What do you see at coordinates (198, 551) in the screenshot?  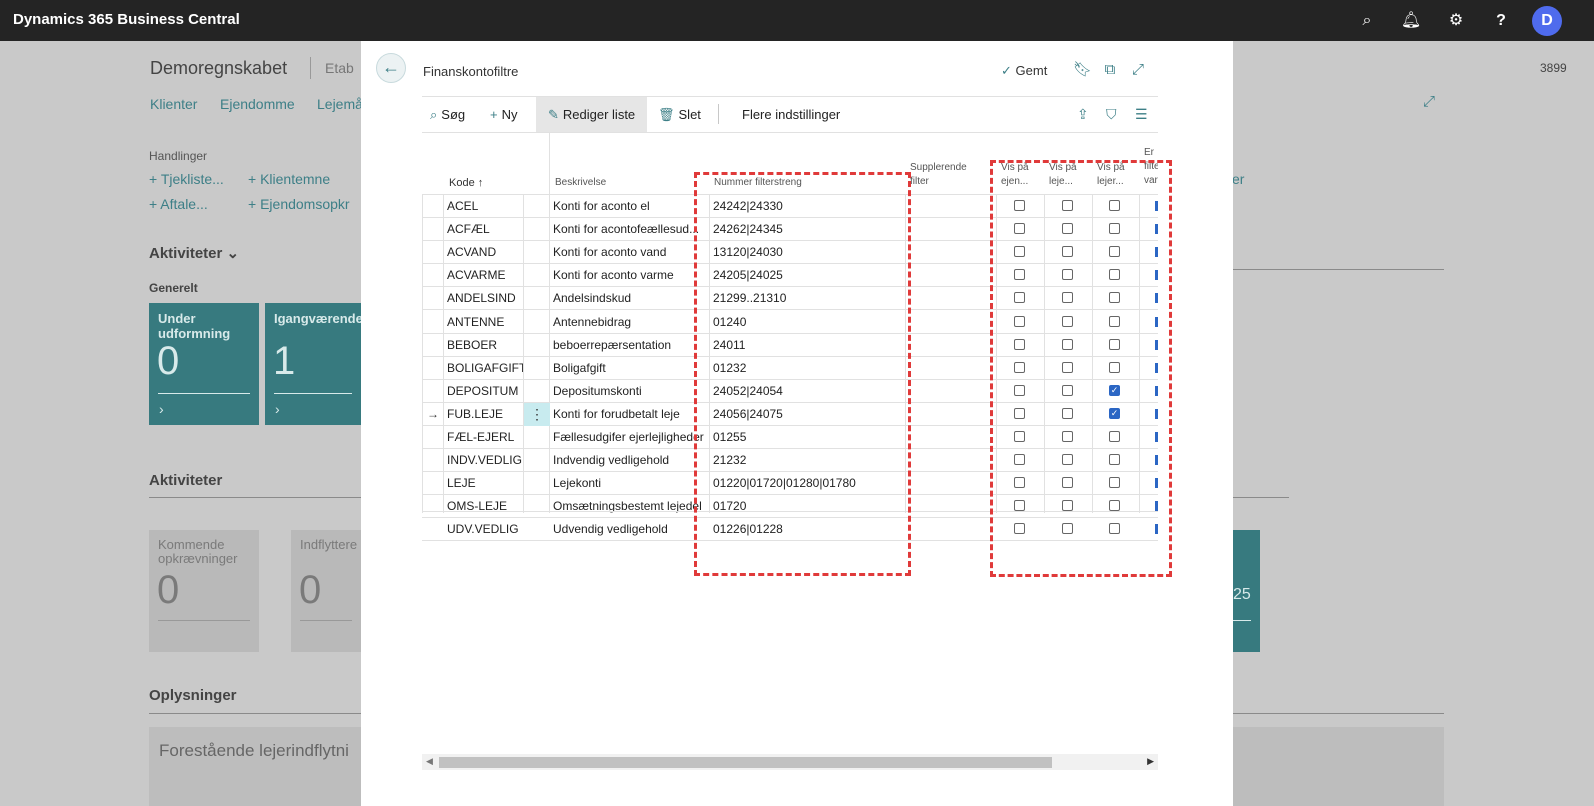 I see `tile-title: Kommende opkrævninger` at bounding box center [198, 551].